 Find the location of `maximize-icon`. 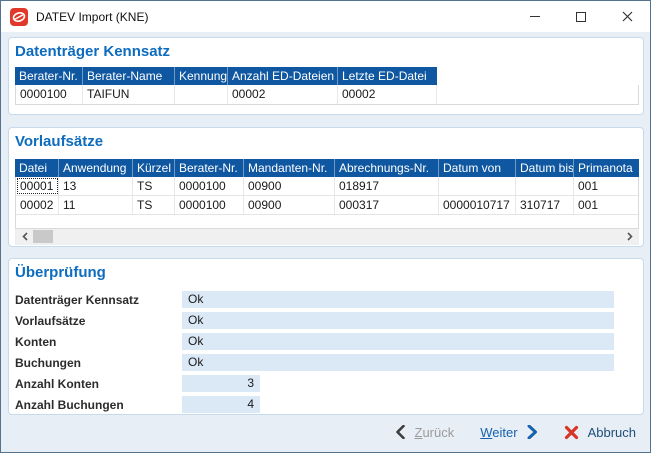

maximize-icon is located at coordinates (581, 16).